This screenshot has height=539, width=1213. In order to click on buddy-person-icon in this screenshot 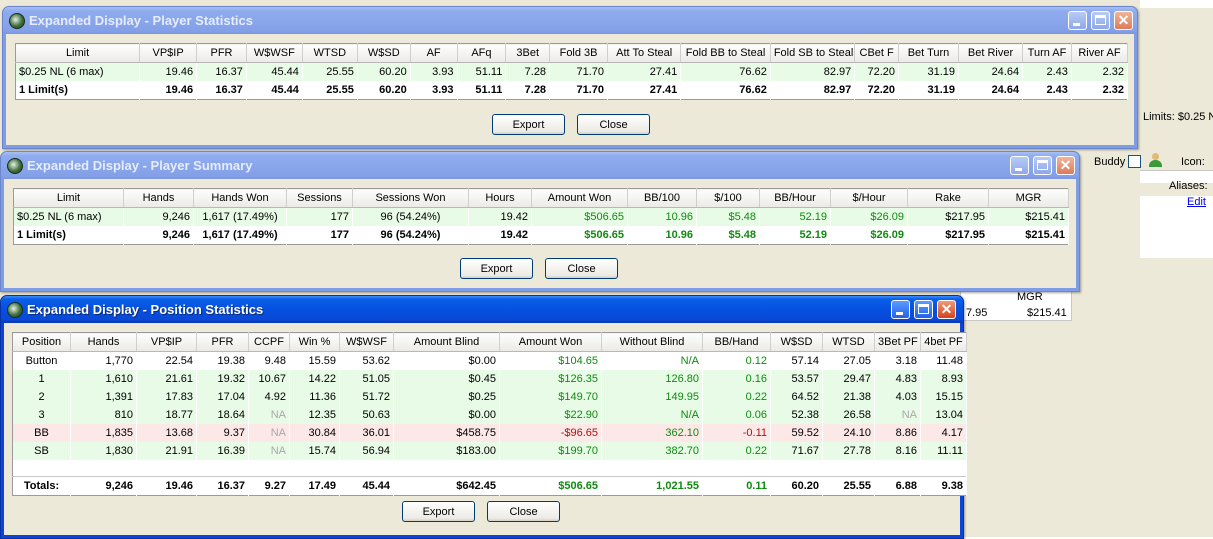, I will do `click(1155, 160)`.